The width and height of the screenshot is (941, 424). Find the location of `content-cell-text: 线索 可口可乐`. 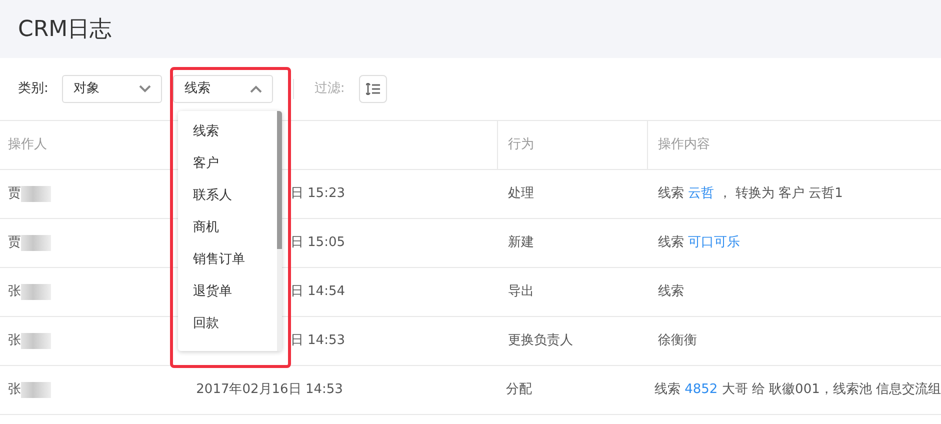

content-cell-text: 线索 可口可乐 is located at coordinates (699, 243).